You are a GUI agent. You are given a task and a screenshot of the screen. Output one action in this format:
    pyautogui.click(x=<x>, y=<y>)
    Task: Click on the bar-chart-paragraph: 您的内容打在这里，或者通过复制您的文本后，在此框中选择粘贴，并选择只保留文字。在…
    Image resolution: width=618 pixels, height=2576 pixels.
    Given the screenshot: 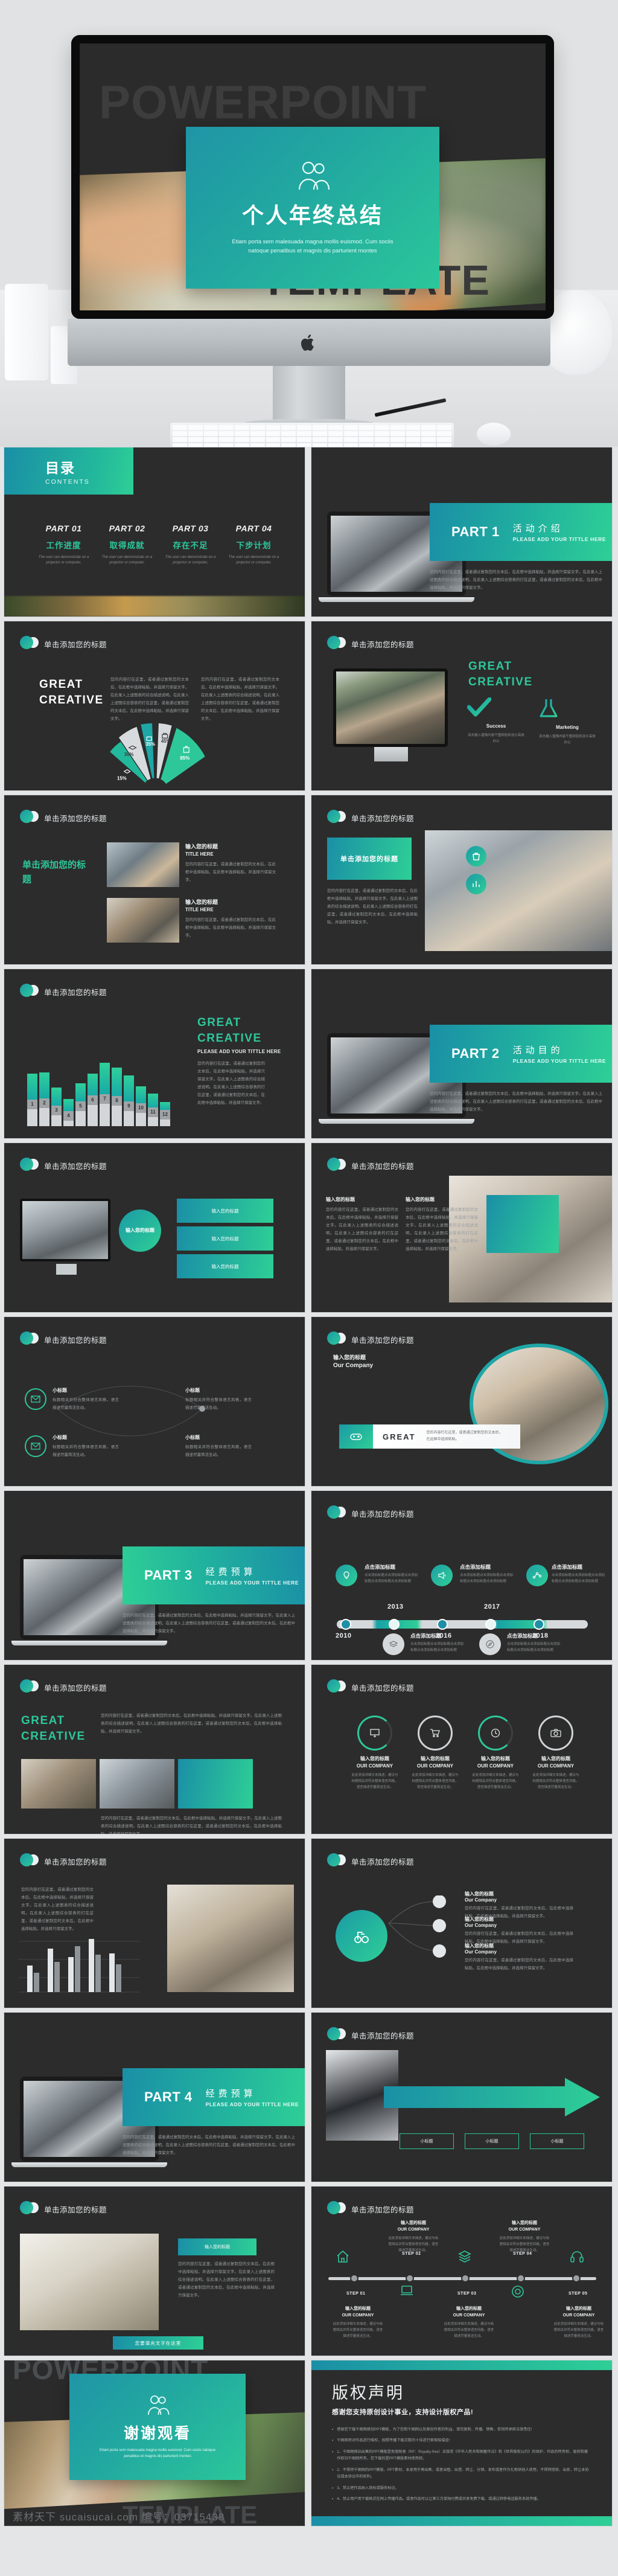 What is the action you would take?
    pyautogui.click(x=231, y=1083)
    